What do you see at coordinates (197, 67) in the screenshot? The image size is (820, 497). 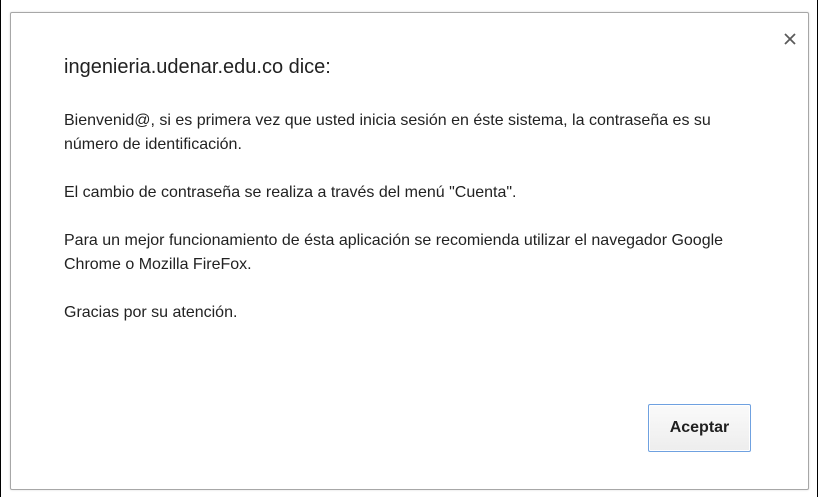 I see `dialog-title: ingenieria.udenar.edu.co dice:` at bounding box center [197, 67].